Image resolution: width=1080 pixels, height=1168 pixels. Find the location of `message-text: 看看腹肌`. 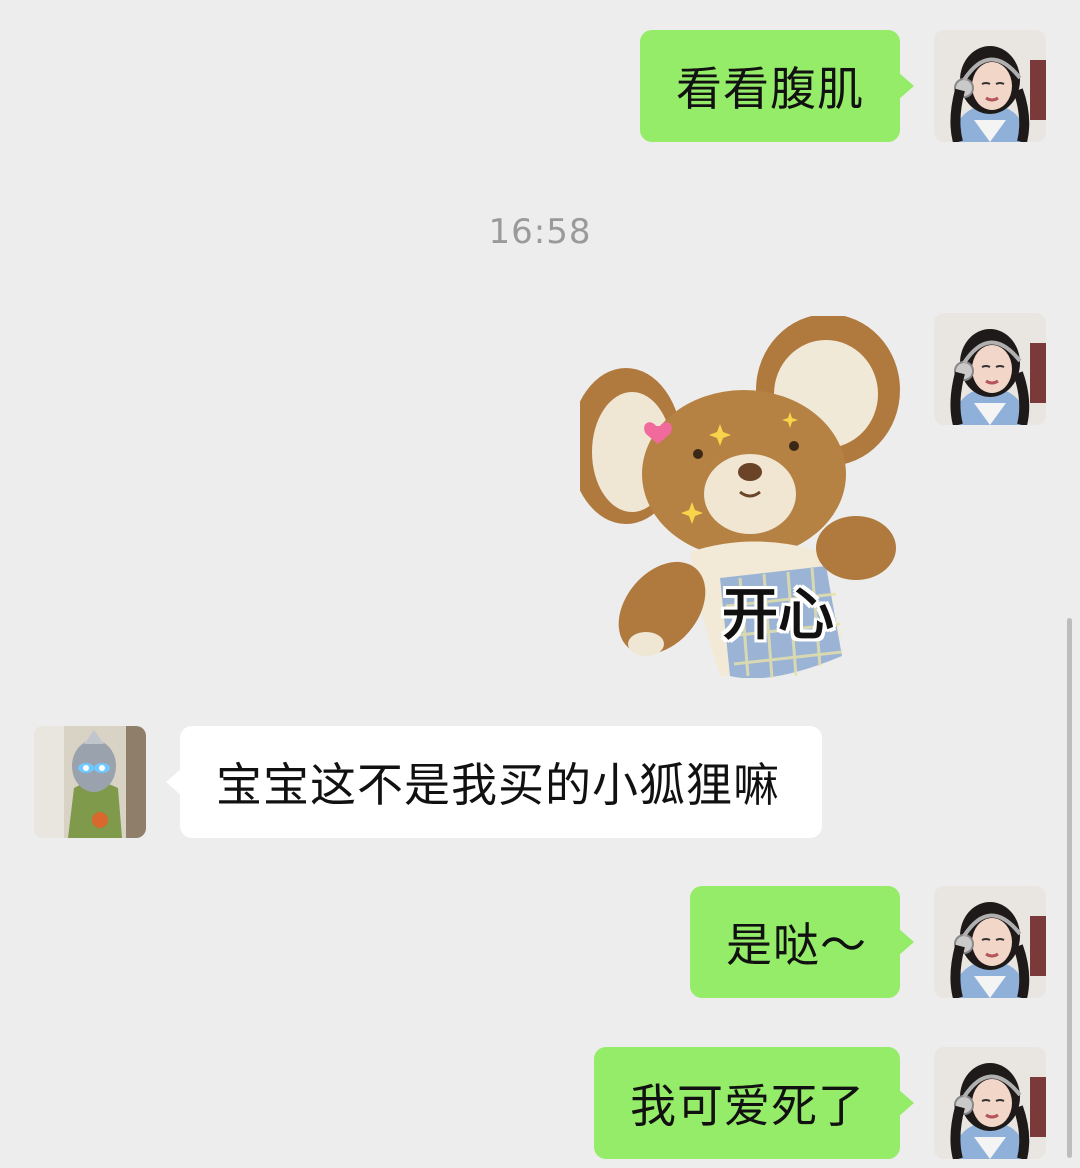

message-text: 看看腹肌 is located at coordinates (770, 89).